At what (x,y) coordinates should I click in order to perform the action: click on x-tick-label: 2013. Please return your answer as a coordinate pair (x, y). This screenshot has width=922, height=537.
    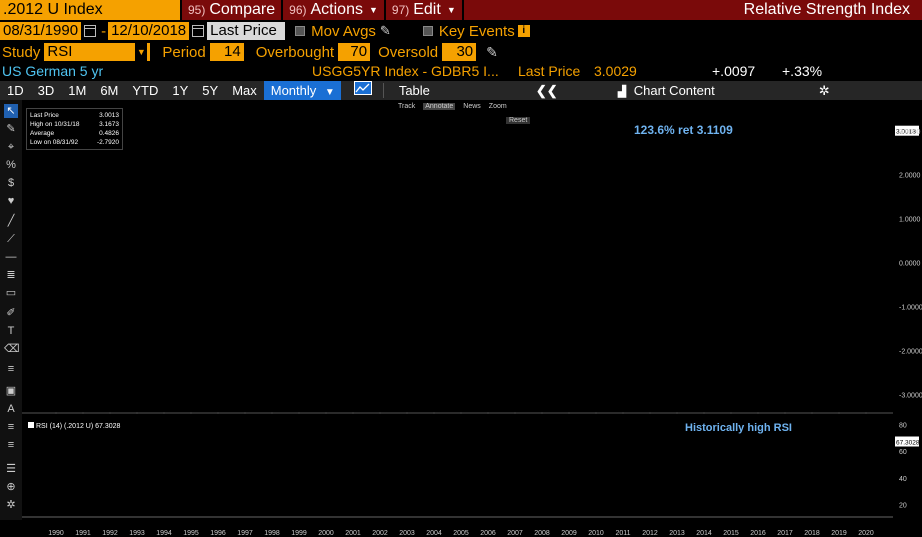
    Looking at the image, I should click on (677, 533).